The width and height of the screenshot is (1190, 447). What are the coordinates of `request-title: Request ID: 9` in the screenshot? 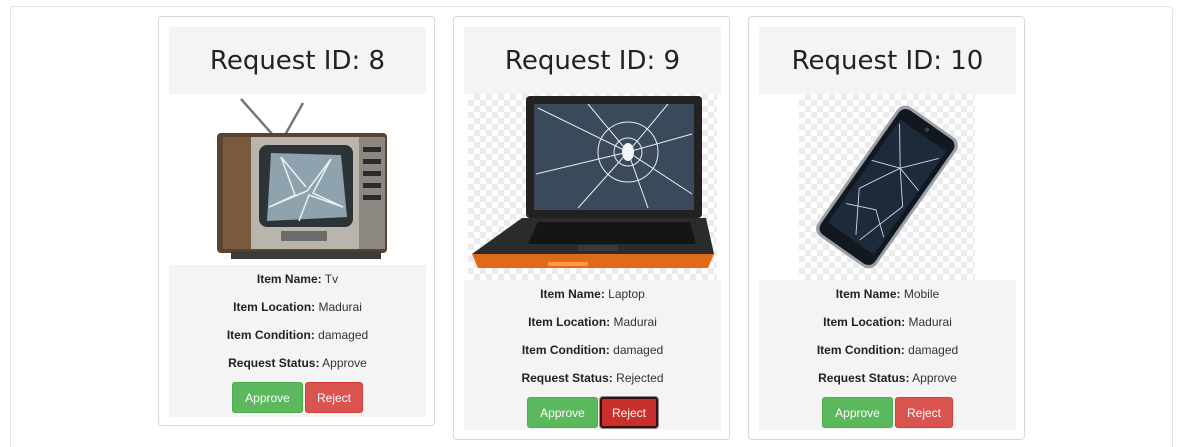 It's located at (592, 60).